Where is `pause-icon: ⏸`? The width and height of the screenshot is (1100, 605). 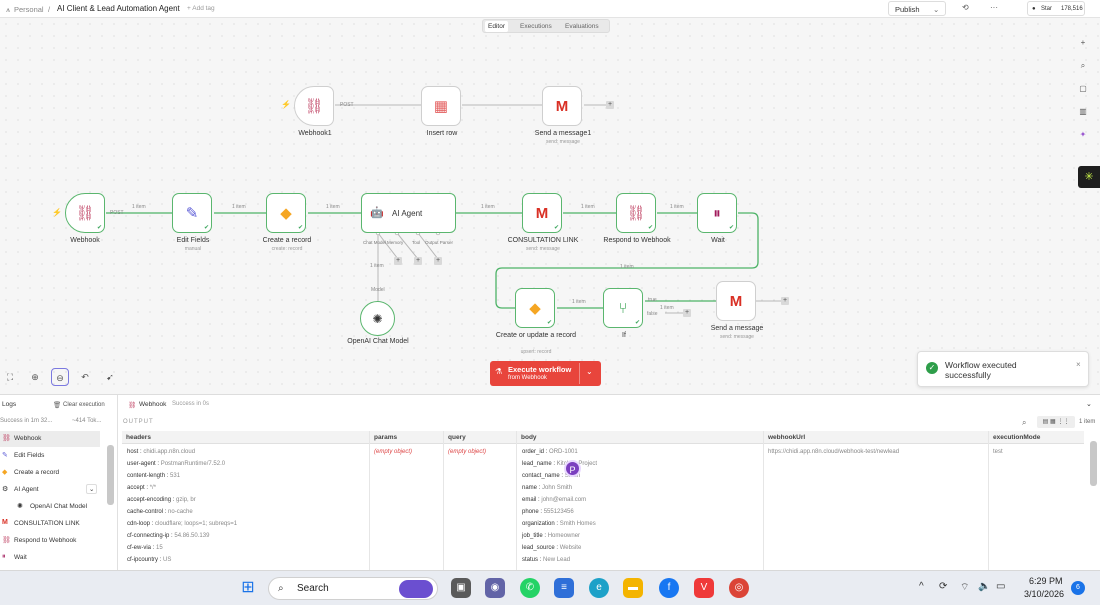
pause-icon: ⏸ is located at coordinates (4, 556).